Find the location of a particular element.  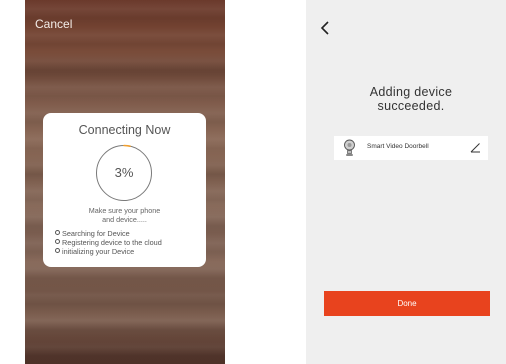

success-title-line-2: succeeded. is located at coordinates (411, 106).